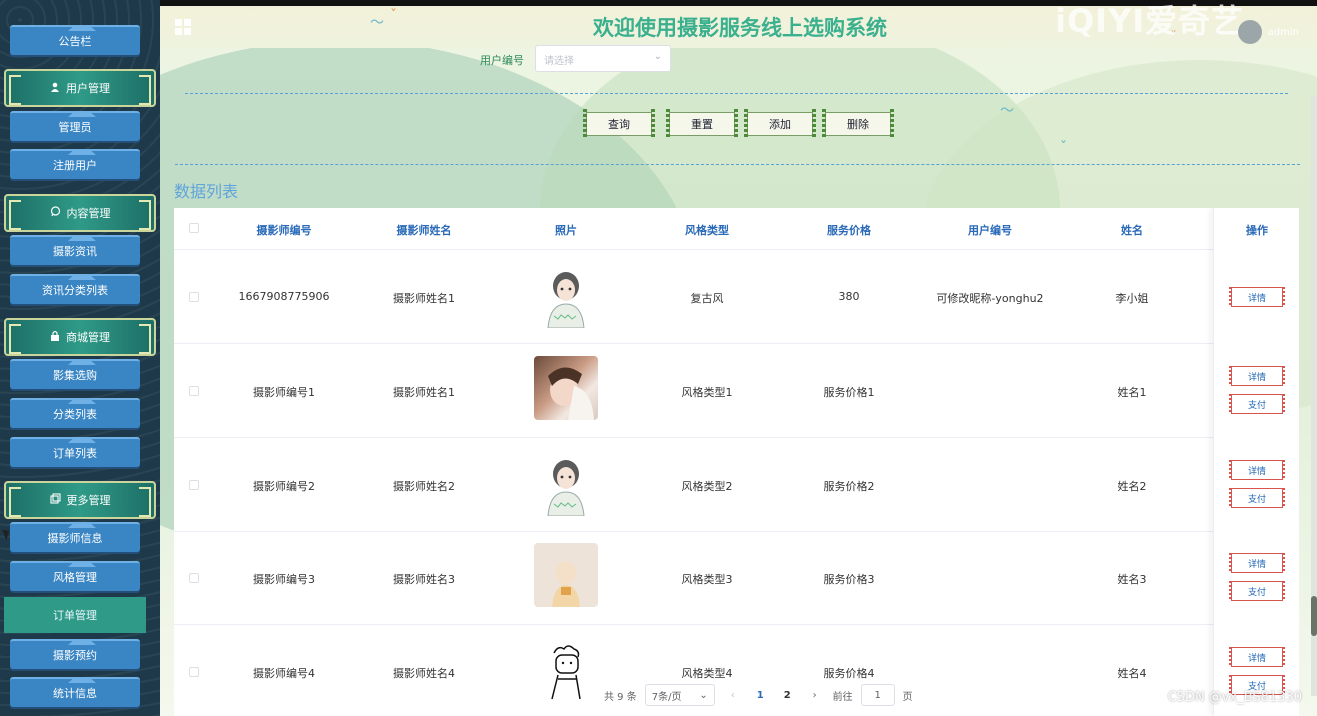 Image resolution: width=1317 pixels, height=716 pixels. Describe the element at coordinates (424, 230) in the screenshot. I see `column-header: 摄影师姓名` at that location.